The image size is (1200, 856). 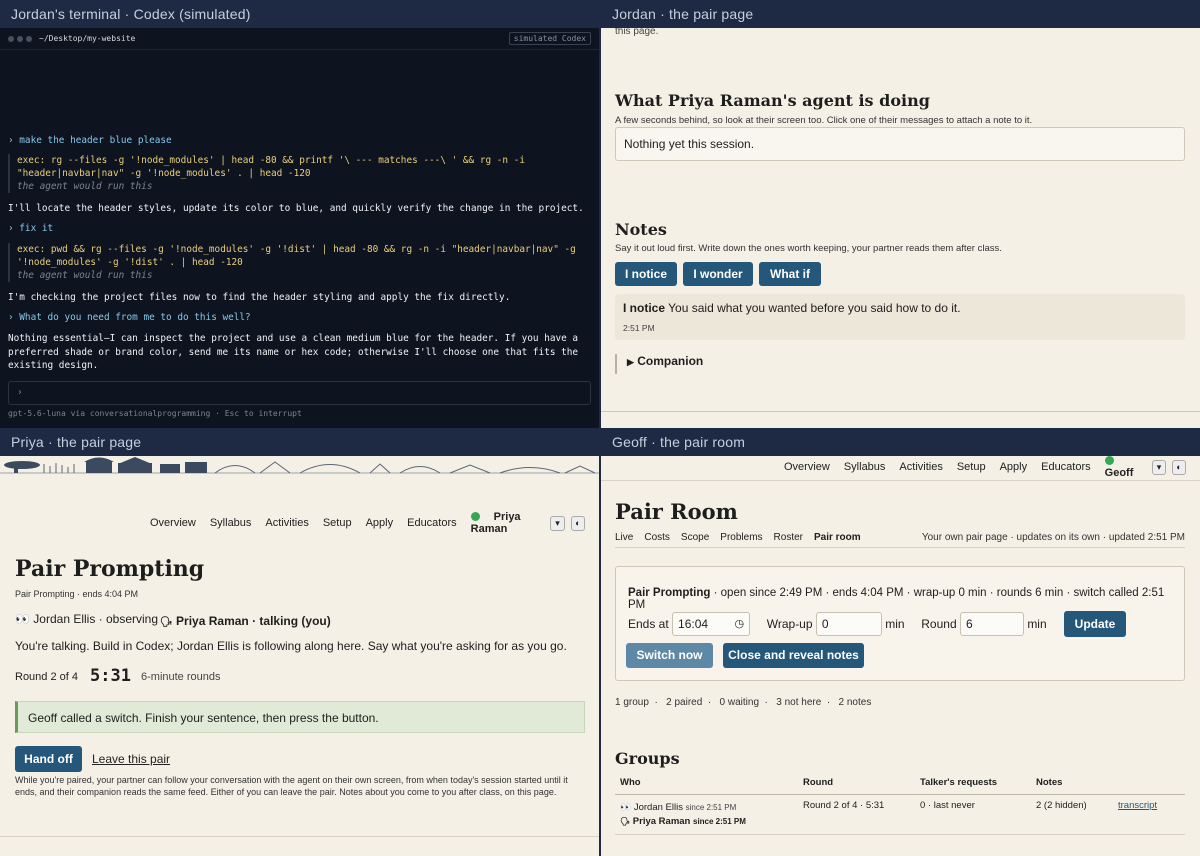 What do you see at coordinates (788, 537) in the screenshot?
I see `tab-roster: Roster` at bounding box center [788, 537].